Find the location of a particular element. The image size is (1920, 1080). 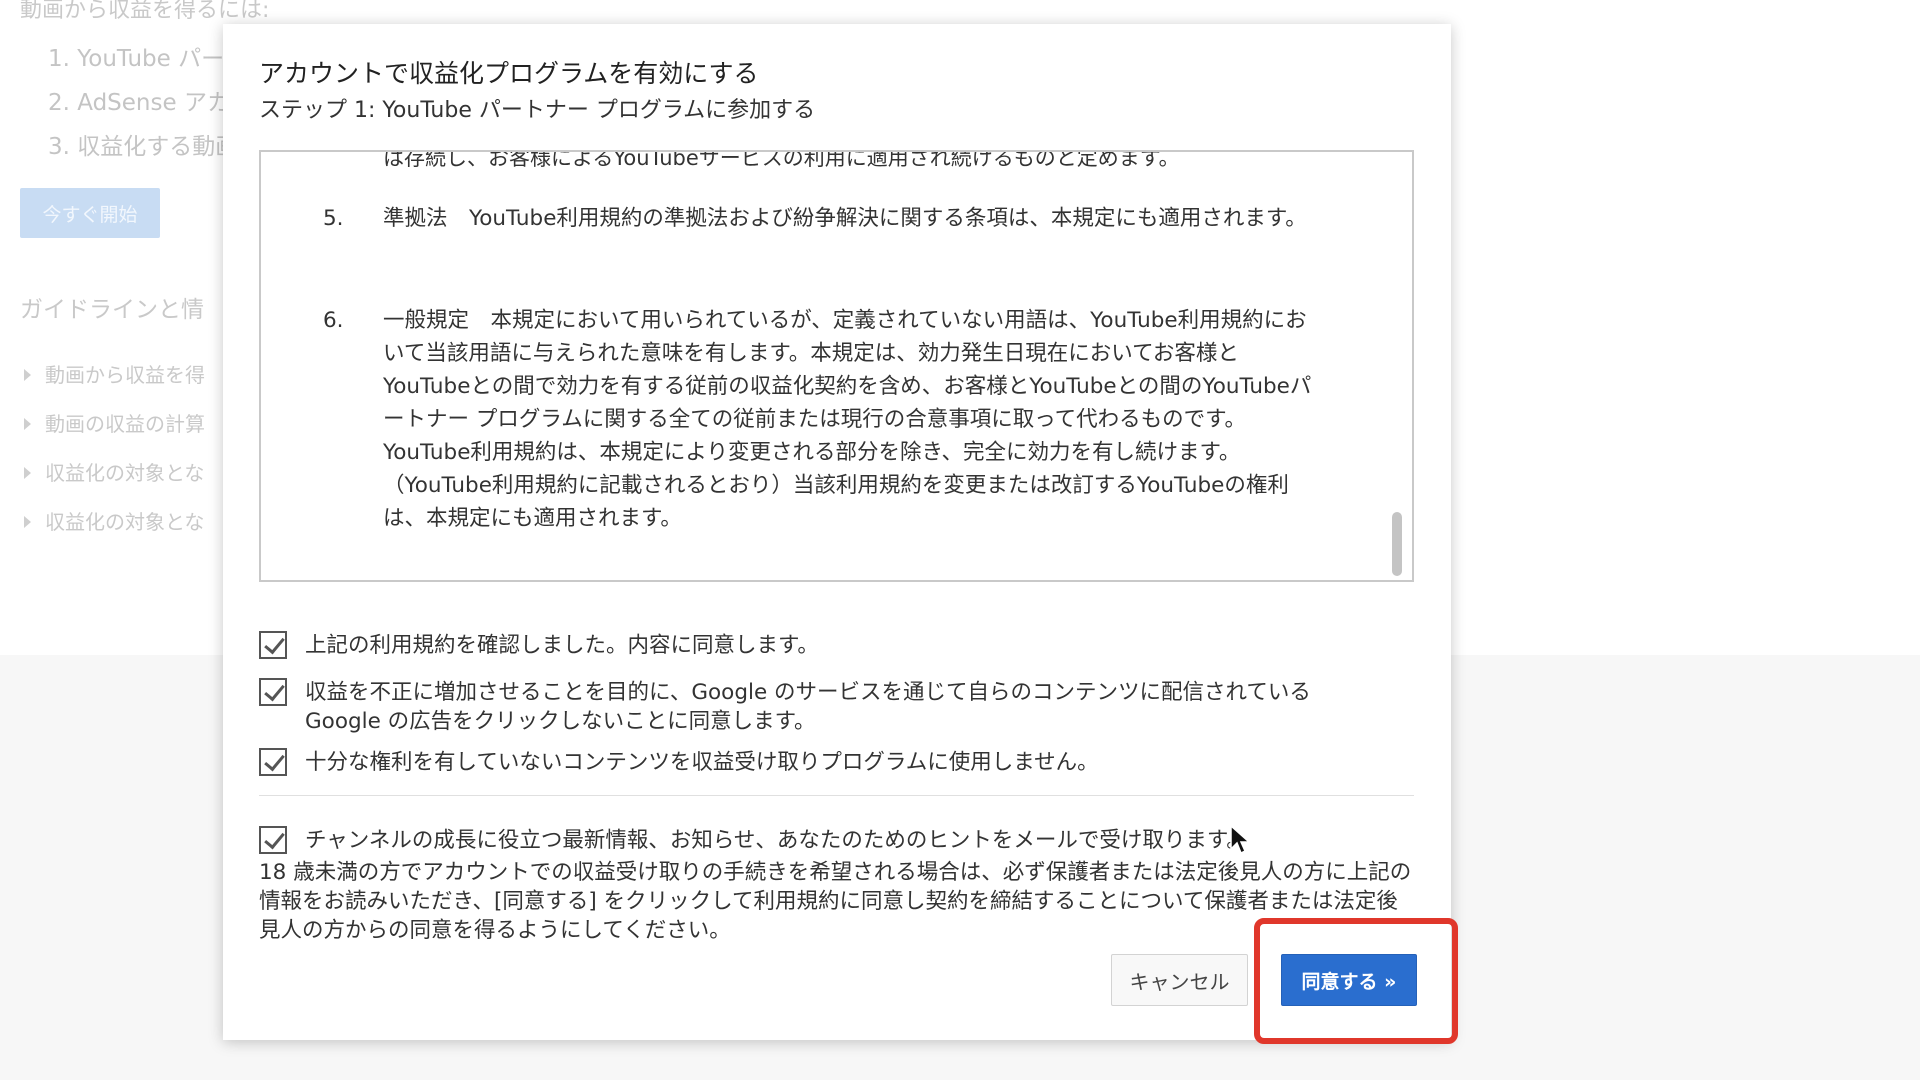

dialog-subtitle: ステップ 1: YouTube パートナー プログラムに参加する is located at coordinates (537, 110).